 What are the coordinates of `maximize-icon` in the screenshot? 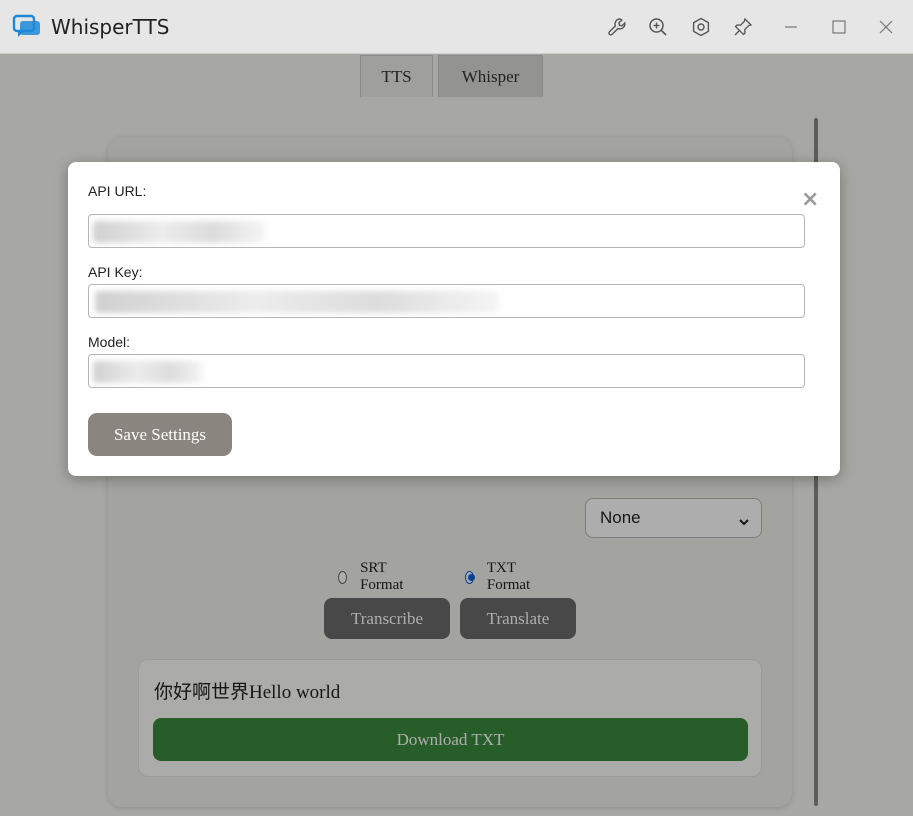 It's located at (839, 27).